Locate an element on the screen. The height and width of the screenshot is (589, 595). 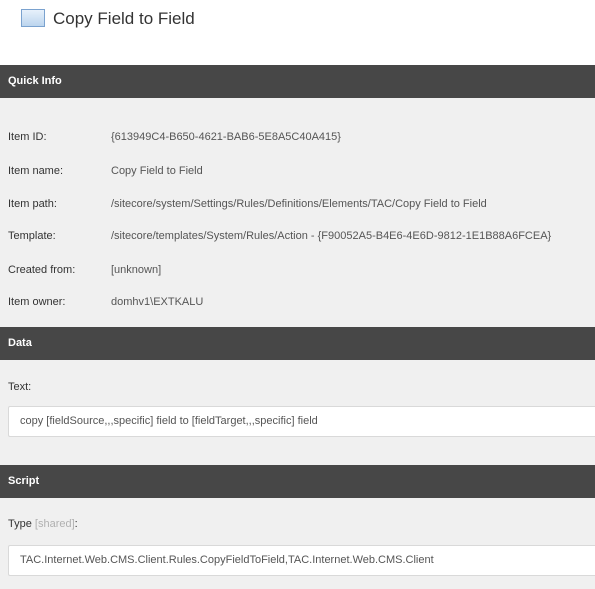
template-label: Template: is located at coordinates (32, 236).